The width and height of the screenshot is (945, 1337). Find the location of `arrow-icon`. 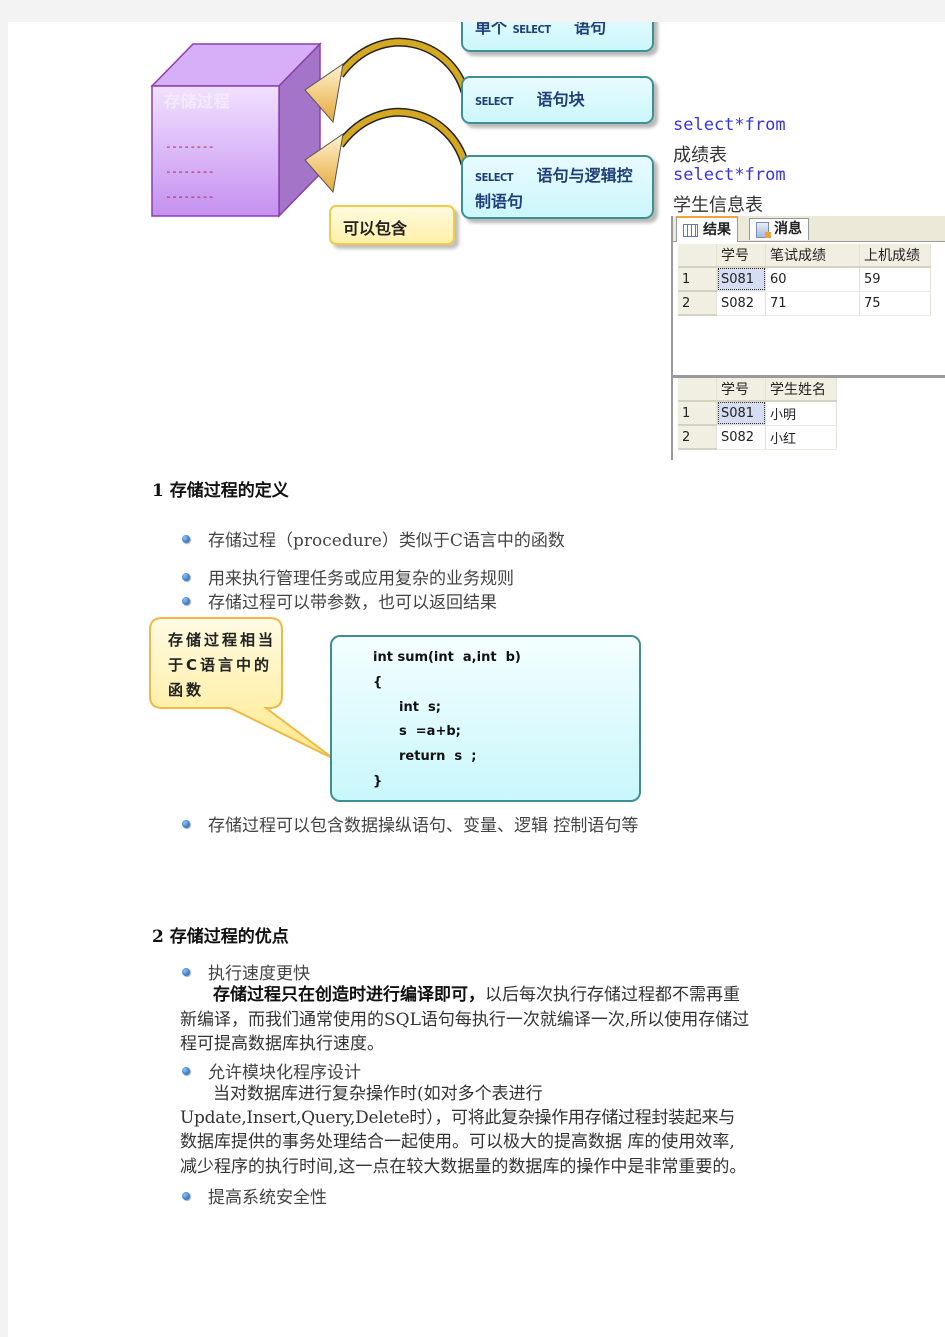

arrow-icon is located at coordinates (387, 150).